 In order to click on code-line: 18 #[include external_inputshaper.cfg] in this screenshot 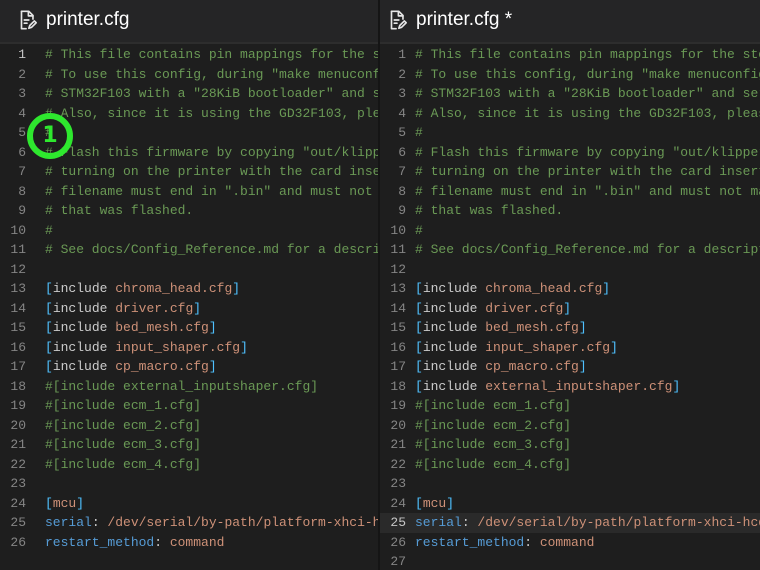, I will do `click(189, 387)`.